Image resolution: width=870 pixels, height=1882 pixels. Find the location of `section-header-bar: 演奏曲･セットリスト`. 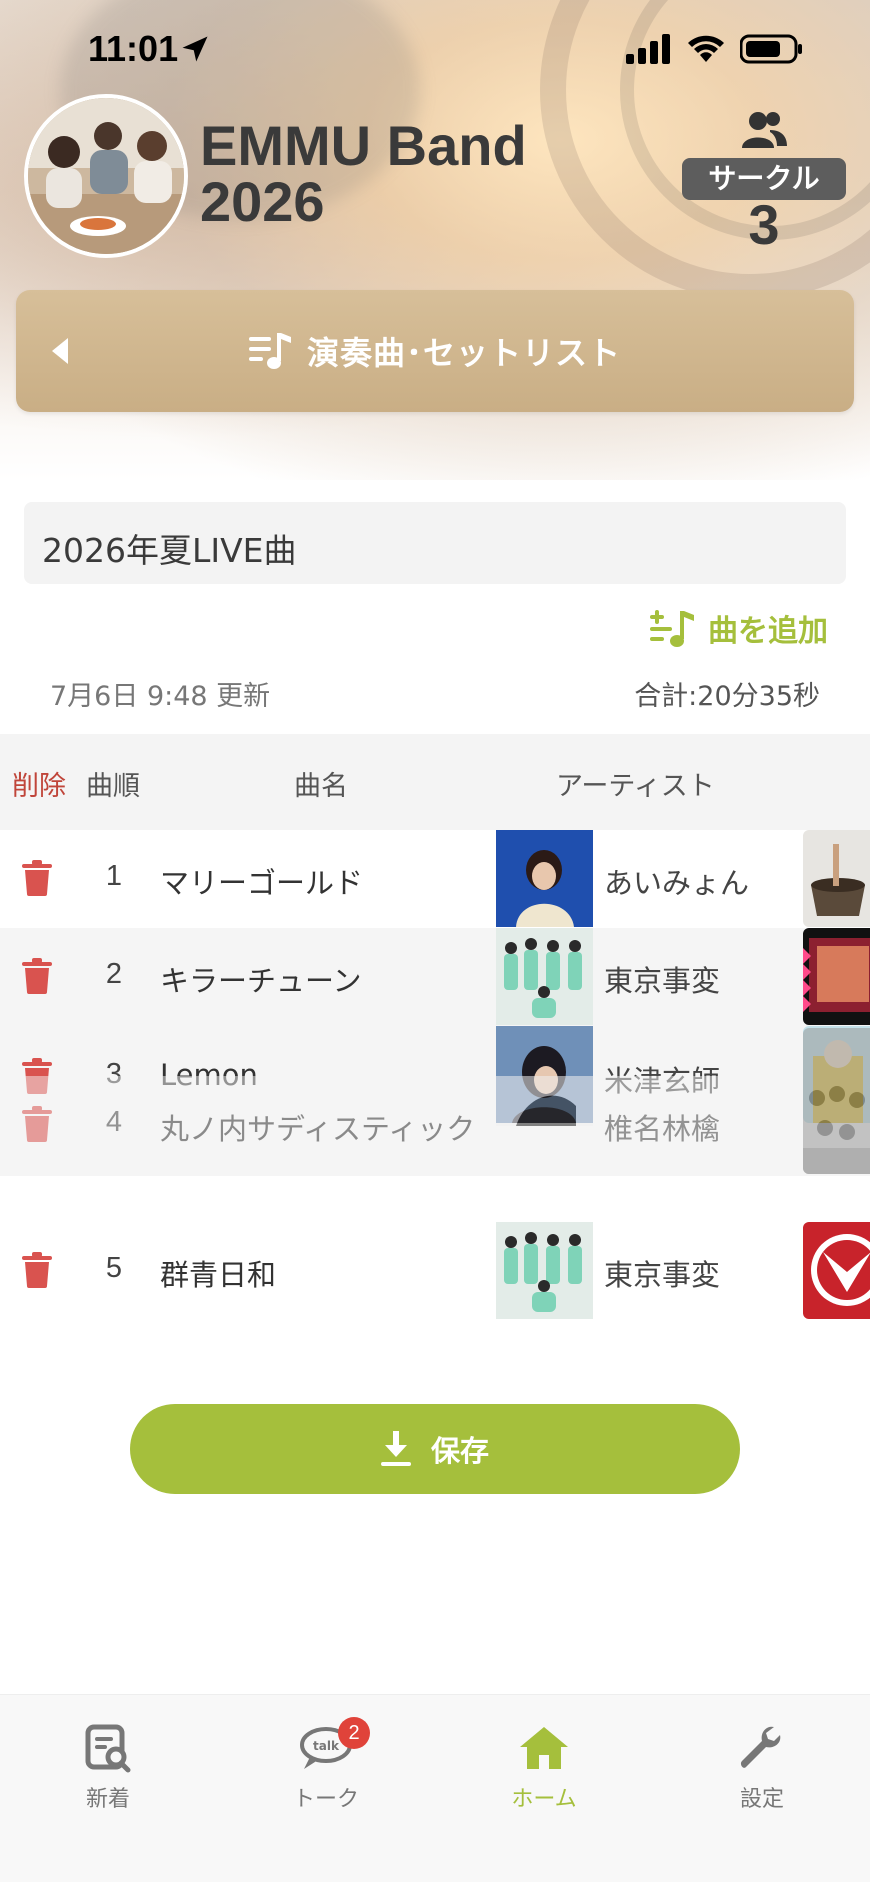

section-header-bar: 演奏曲･セットリスト is located at coordinates (435, 351).